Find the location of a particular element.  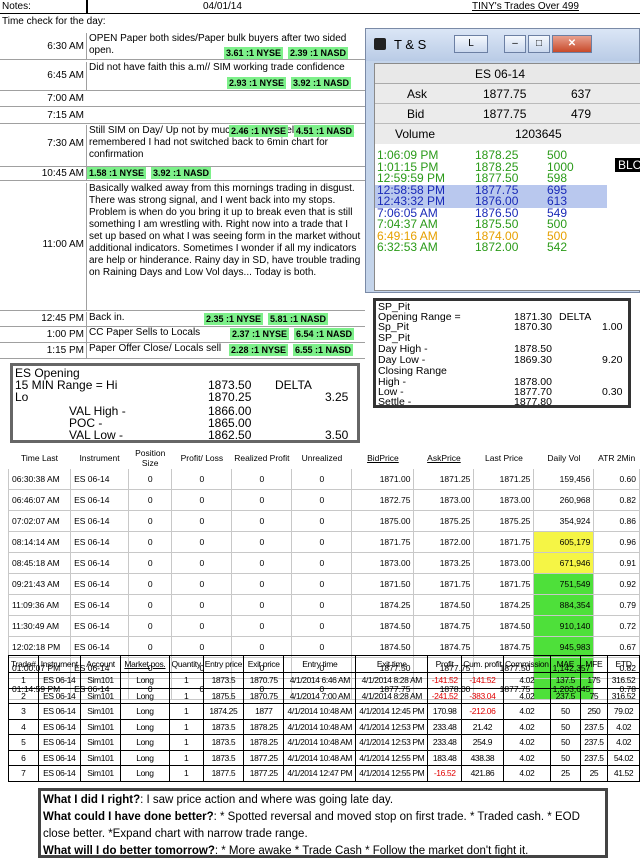

column-header: Profit is located at coordinates (445, 664).